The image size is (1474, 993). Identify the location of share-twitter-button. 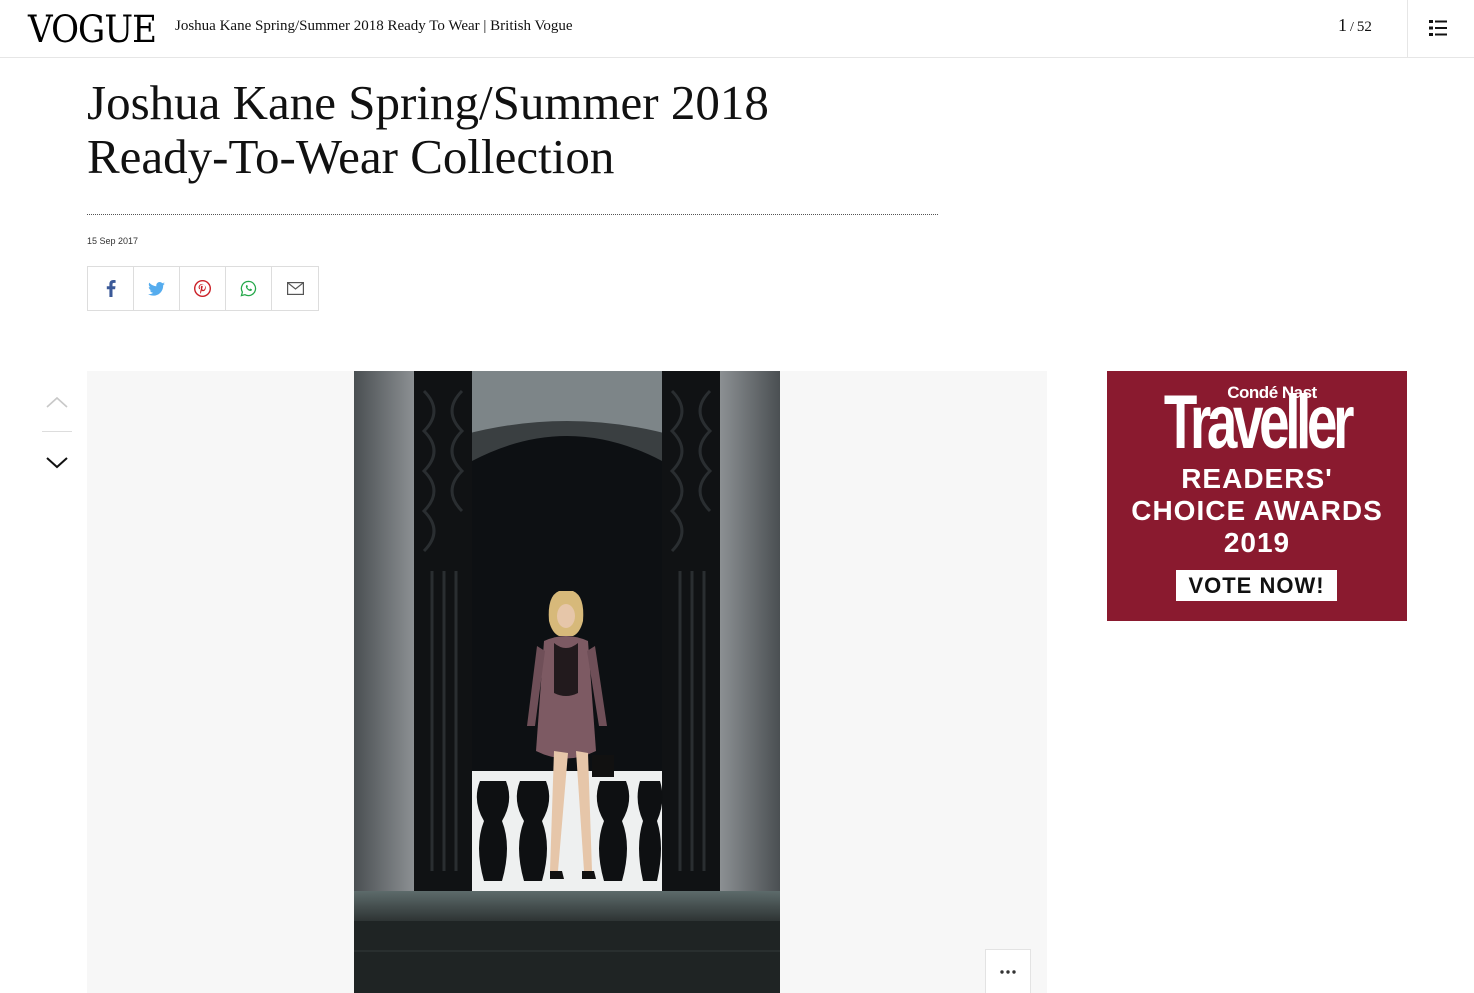
(157, 288).